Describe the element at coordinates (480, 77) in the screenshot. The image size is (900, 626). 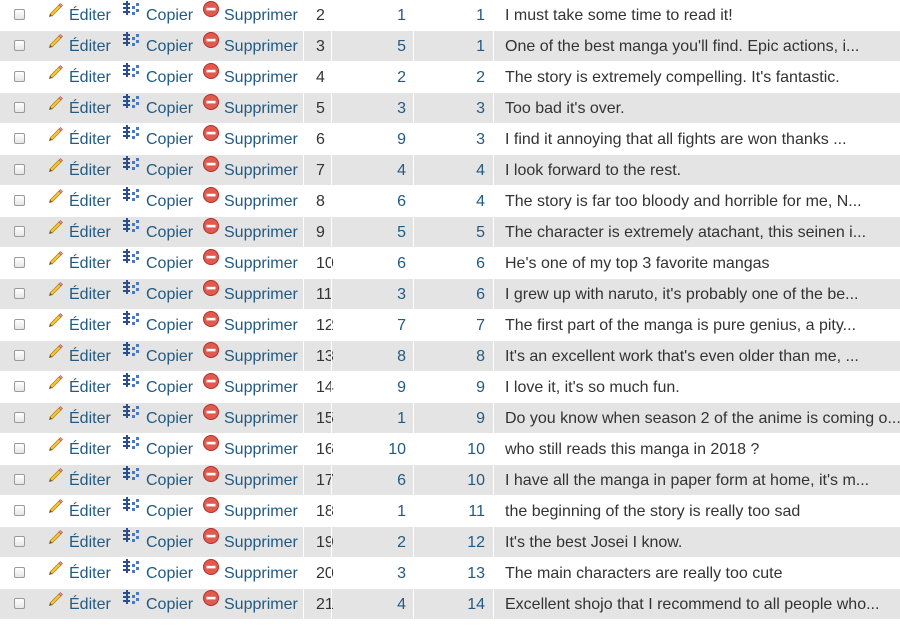
I see `cell-col3: 2` at that location.